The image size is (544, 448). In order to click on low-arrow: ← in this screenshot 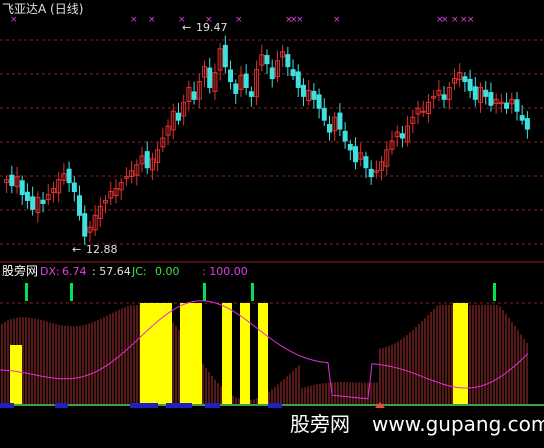, I will do `click(76, 249)`.